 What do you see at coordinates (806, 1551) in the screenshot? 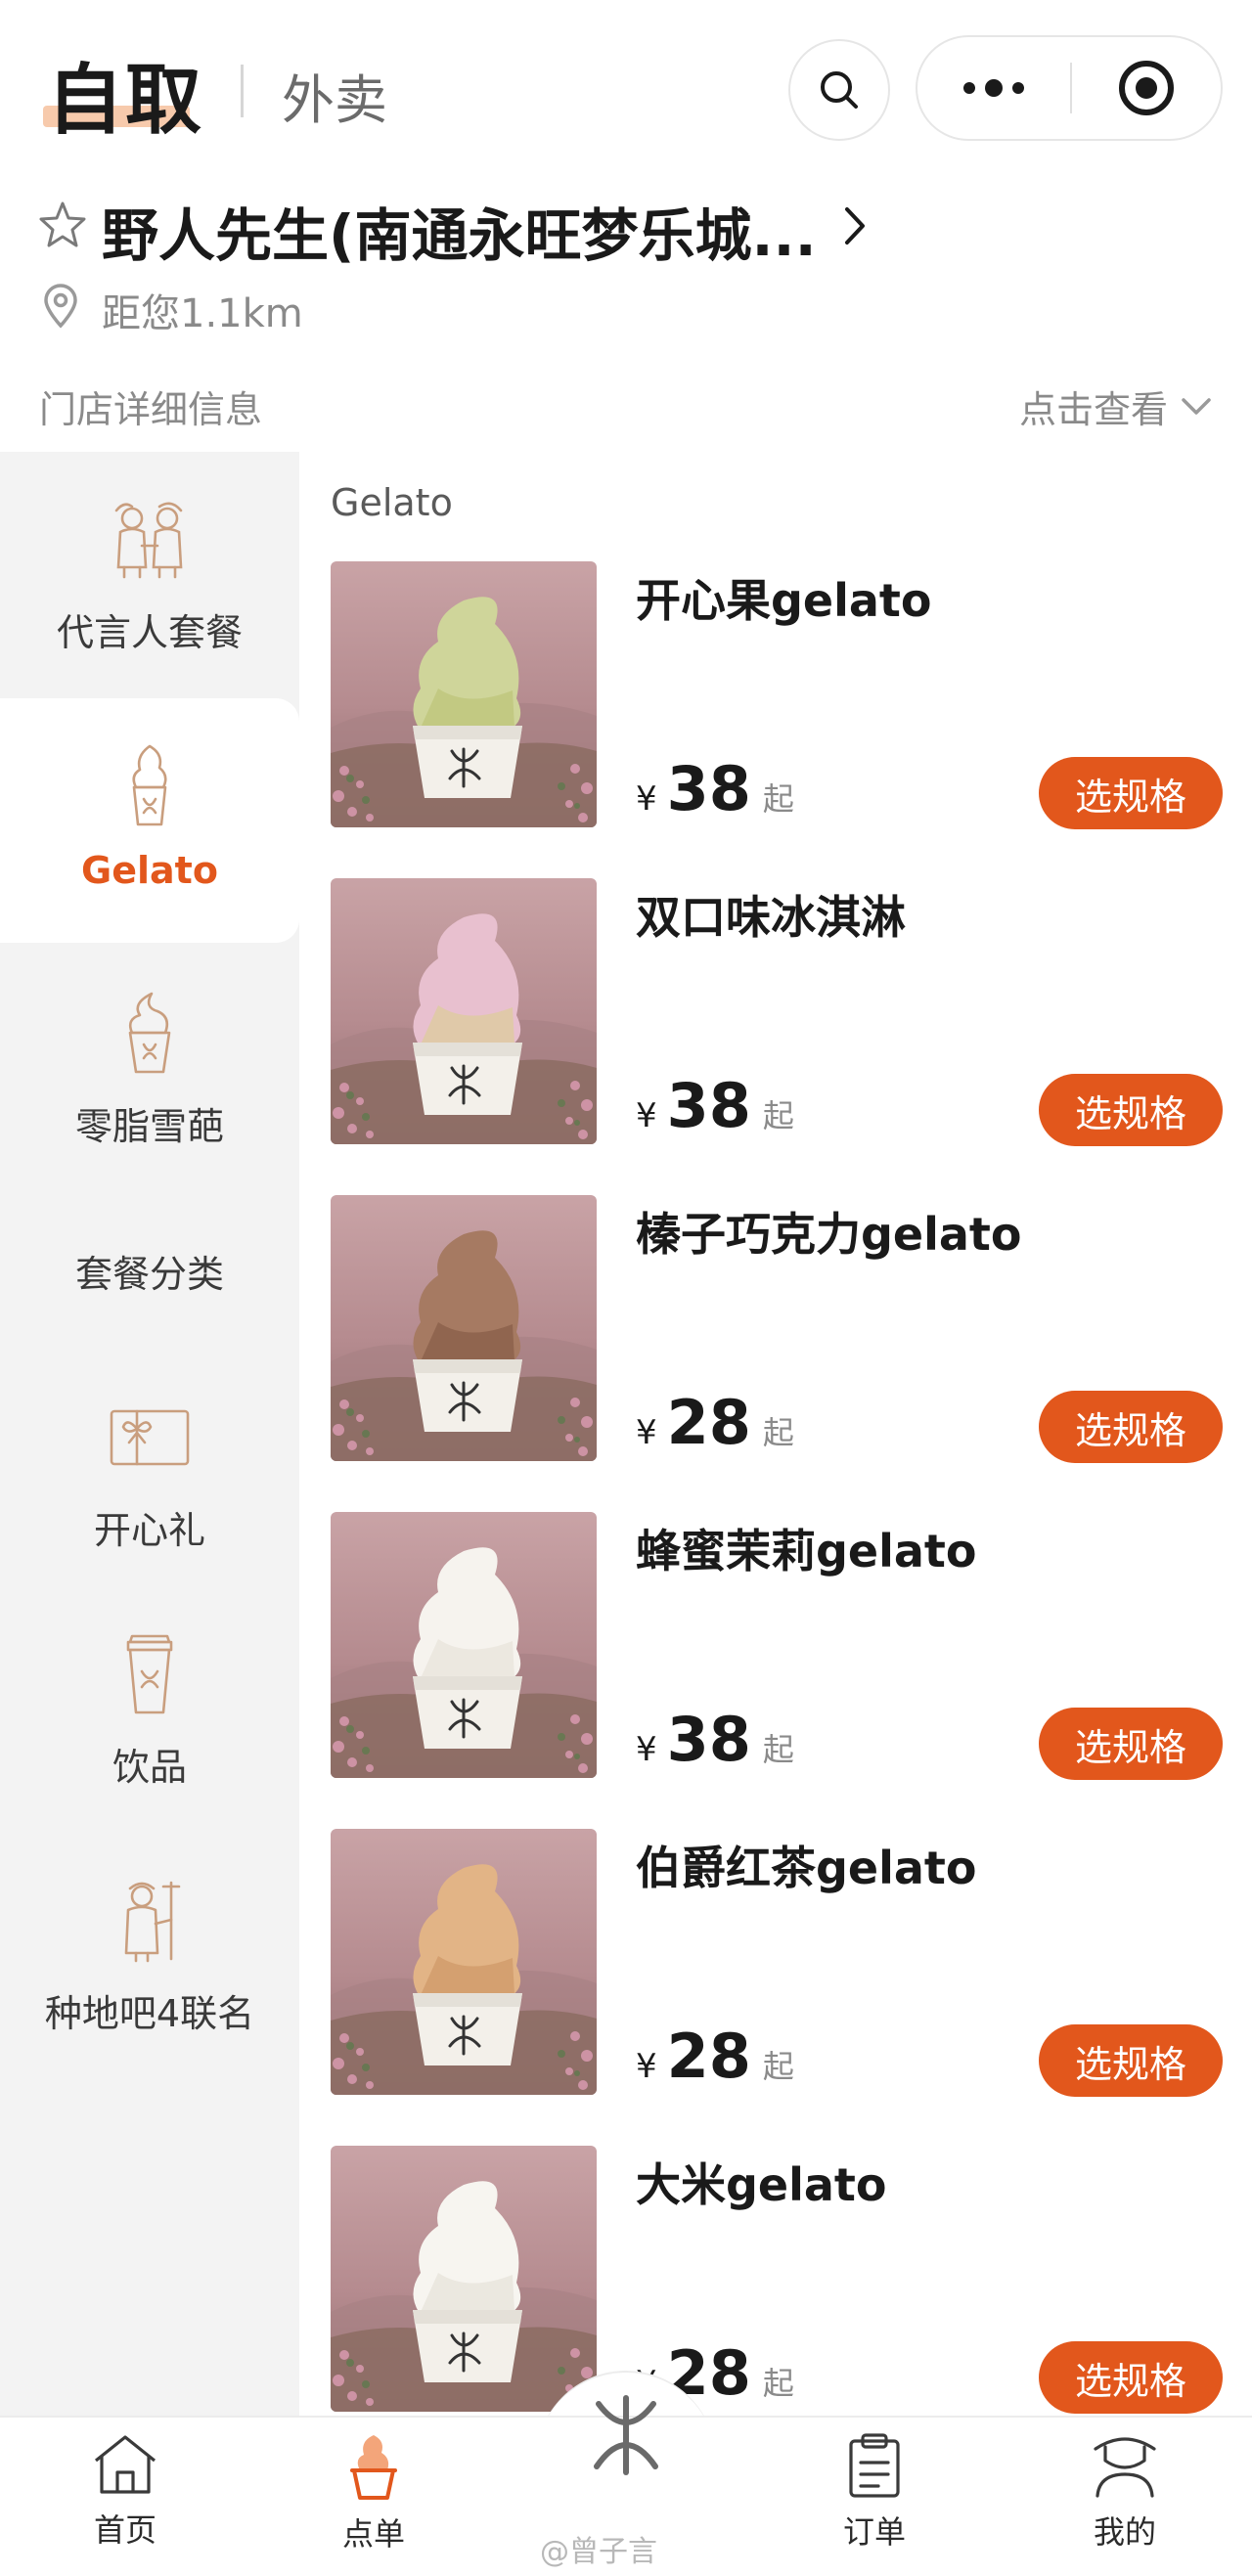
I see `product-name: 蜂蜜茉莉gelato` at bounding box center [806, 1551].